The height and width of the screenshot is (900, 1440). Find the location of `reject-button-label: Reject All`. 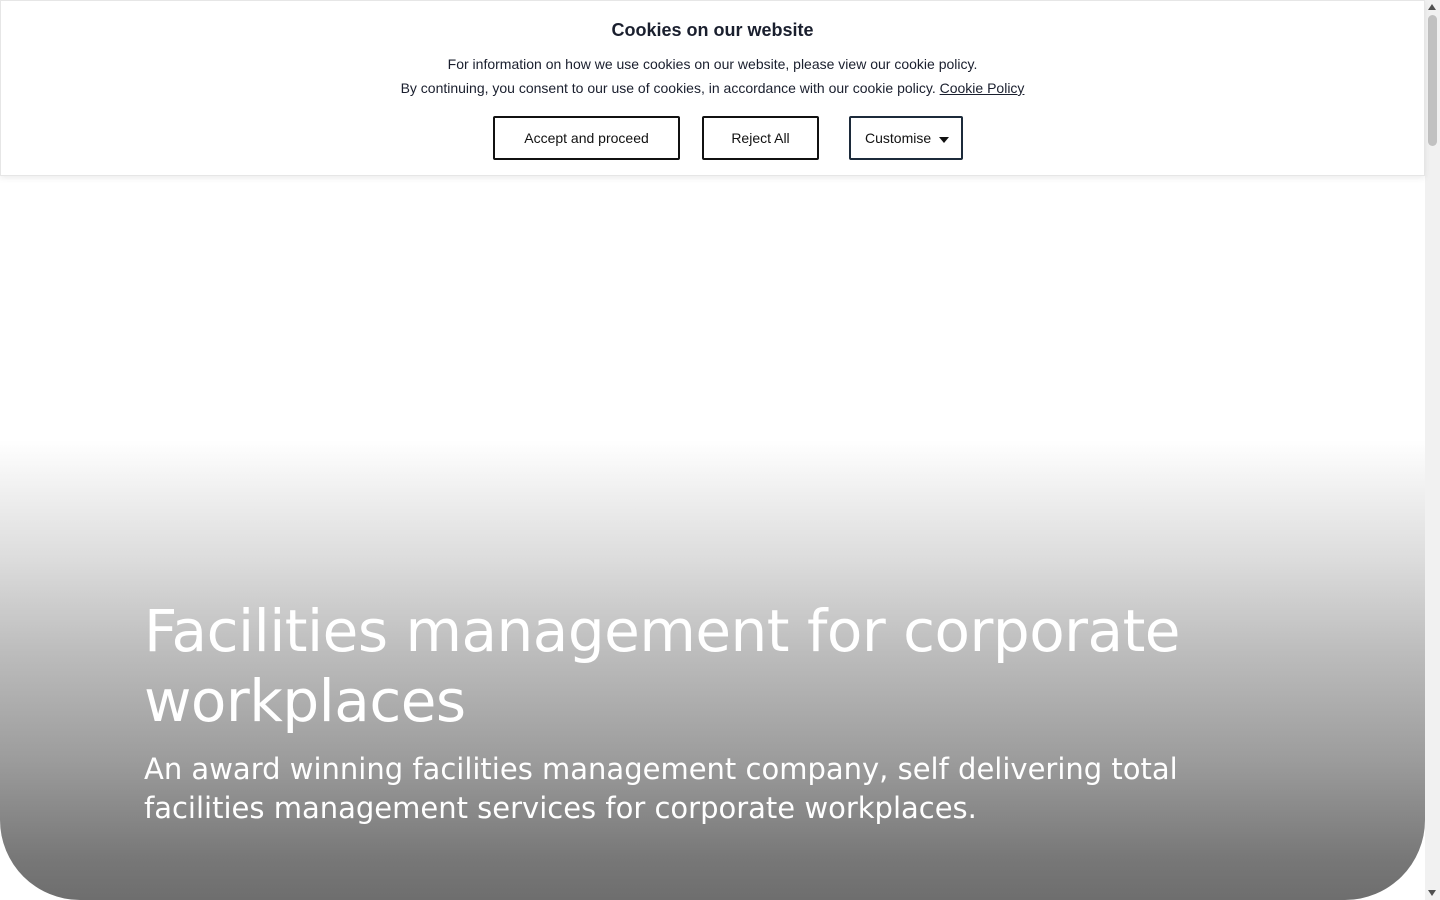

reject-button-label: Reject All is located at coordinates (760, 138).